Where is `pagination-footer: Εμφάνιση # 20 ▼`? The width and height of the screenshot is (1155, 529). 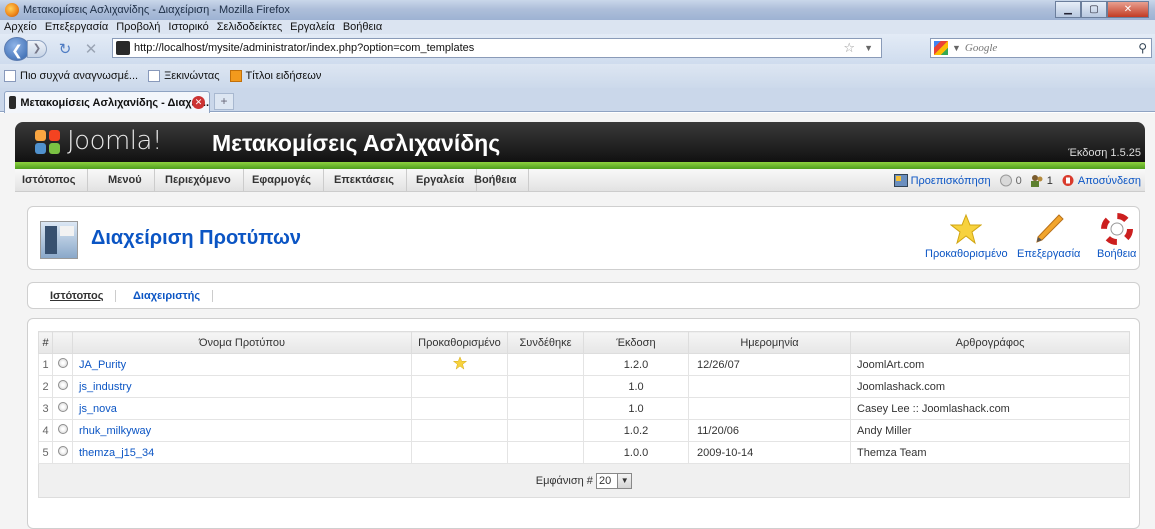
pagination-footer: Εμφάνιση # 20 ▼ is located at coordinates (584, 480).